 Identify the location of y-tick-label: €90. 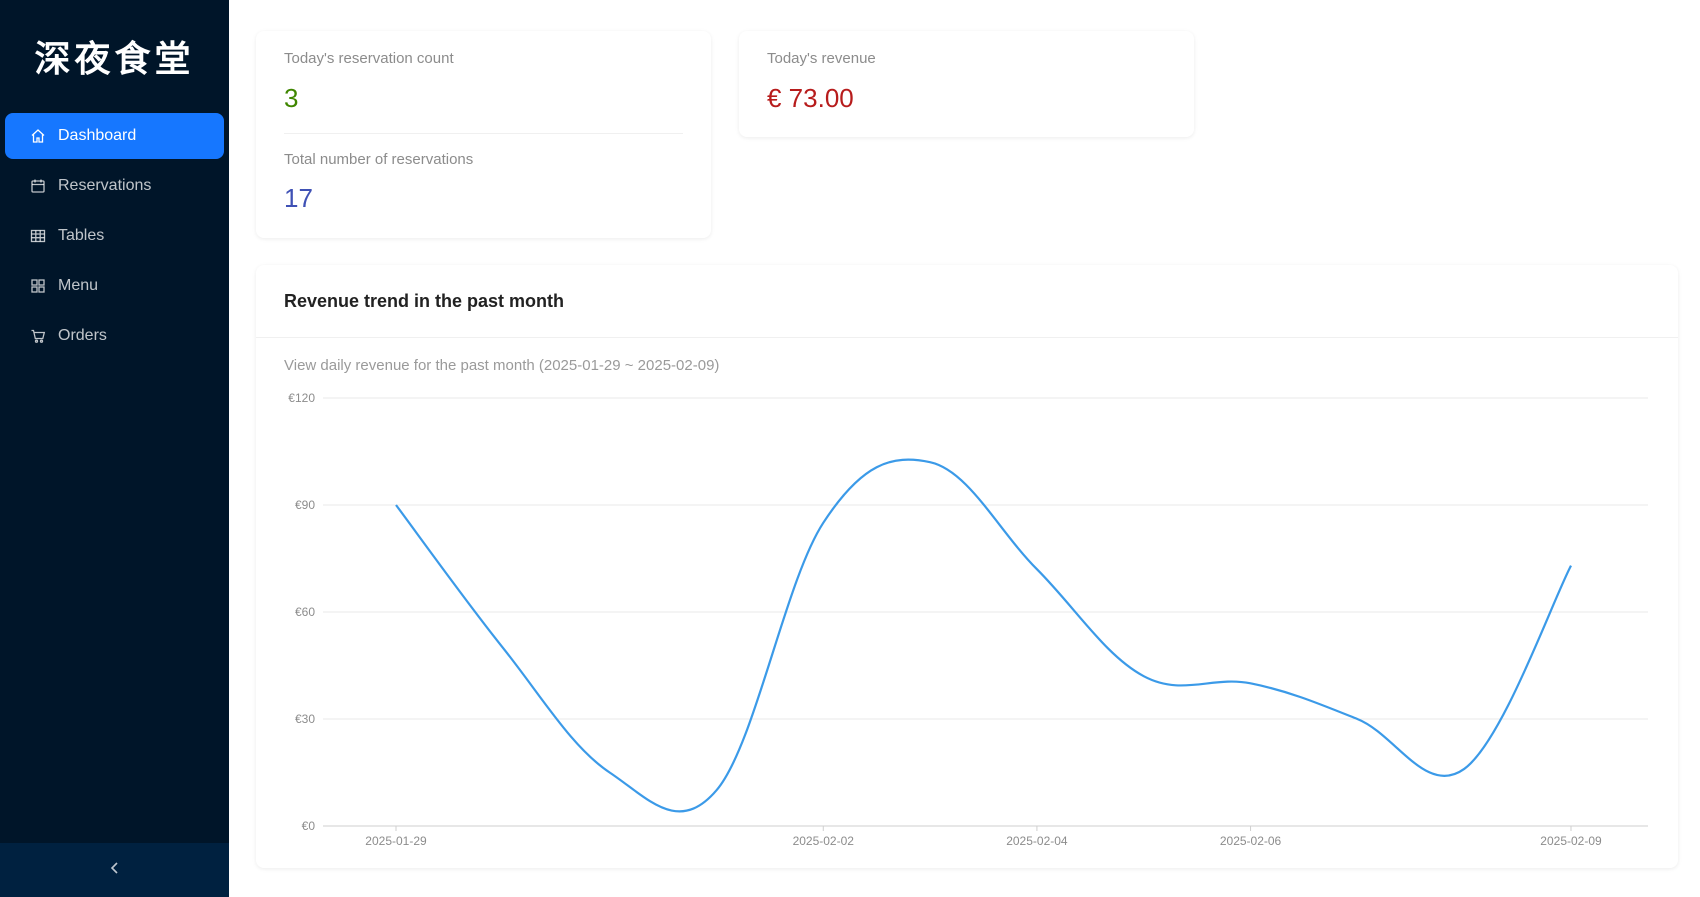
(305, 505).